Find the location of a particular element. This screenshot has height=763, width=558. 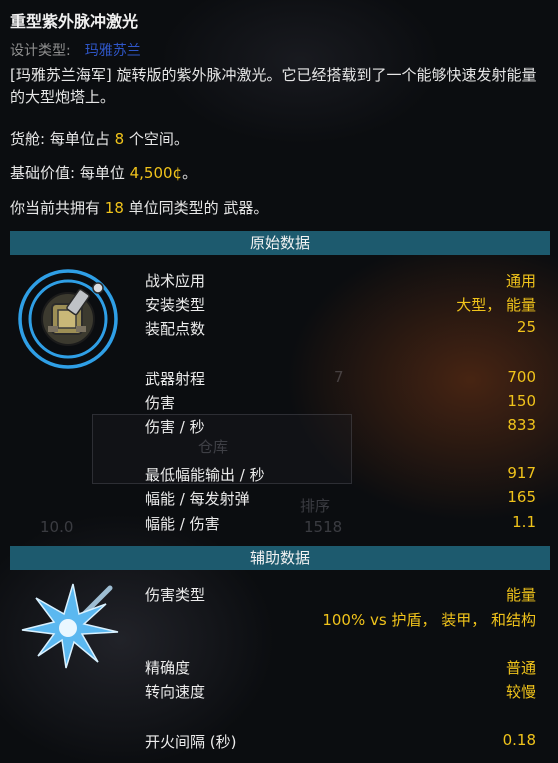

owned-suffix: 单位同类型的 武器。 is located at coordinates (196, 208).